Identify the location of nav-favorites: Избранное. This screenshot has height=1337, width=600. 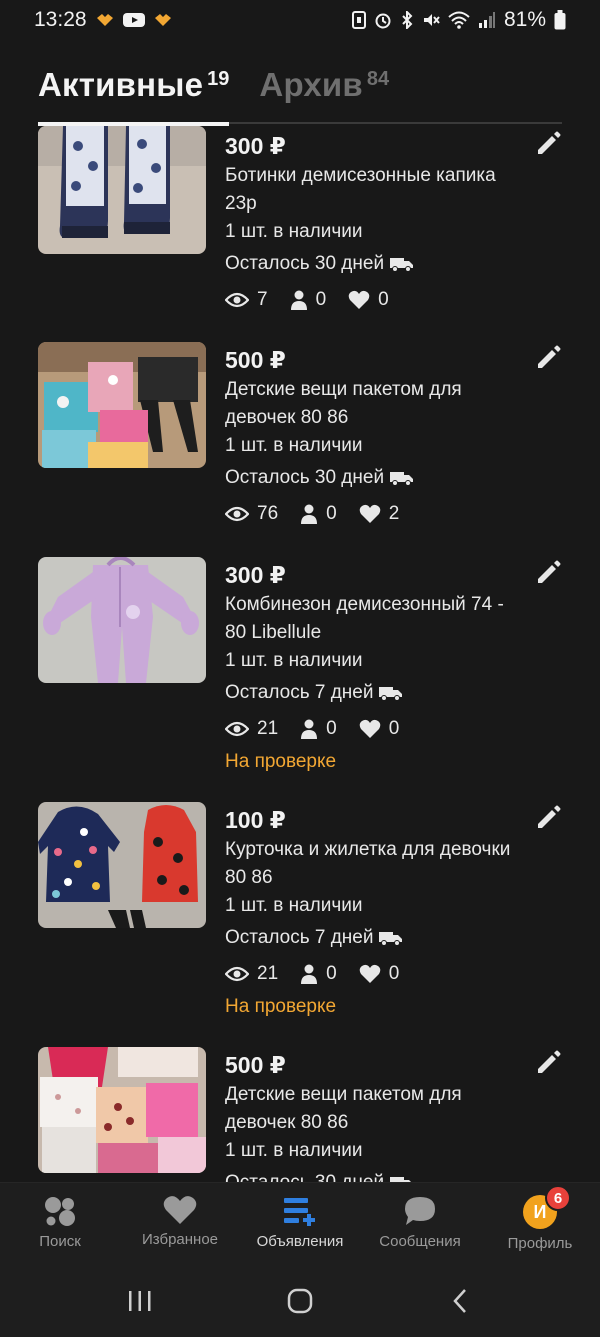
(180, 1223).